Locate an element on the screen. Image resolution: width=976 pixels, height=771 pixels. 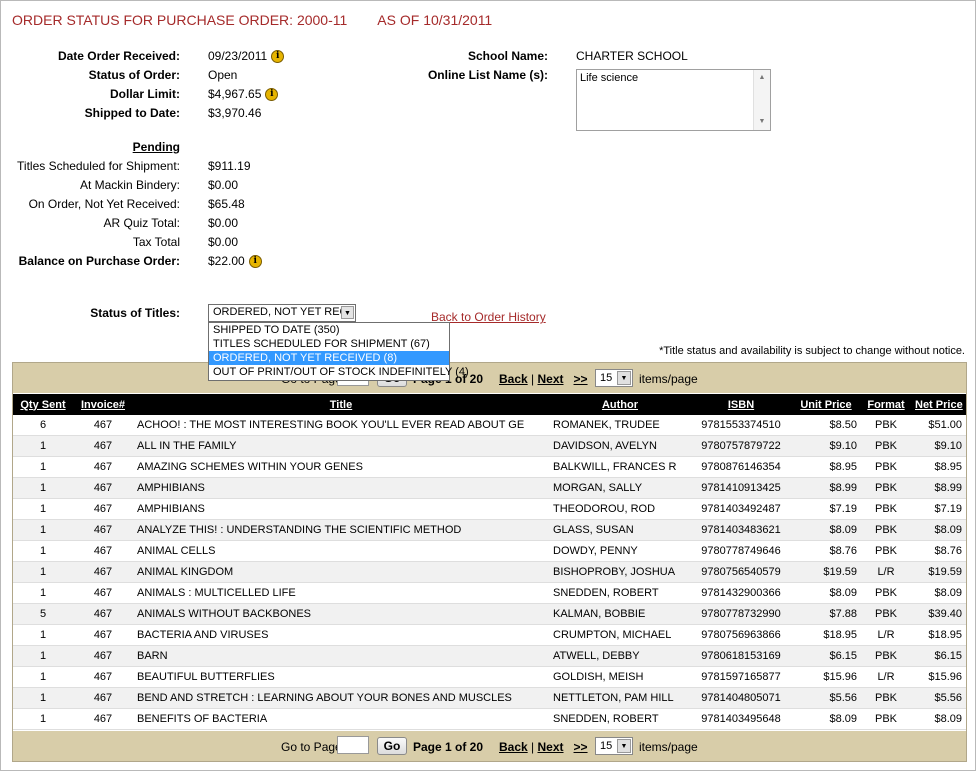
online-list-label: Online List Name (s): is located at coordinates (487, 75).